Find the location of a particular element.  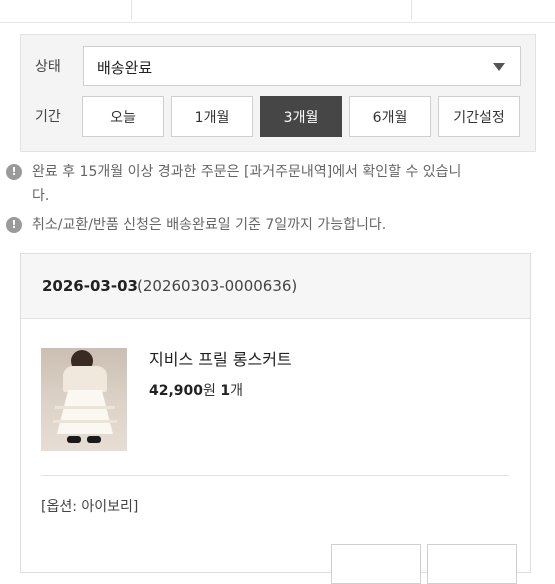

order-number: (20260303-0000636) is located at coordinates (217, 286).